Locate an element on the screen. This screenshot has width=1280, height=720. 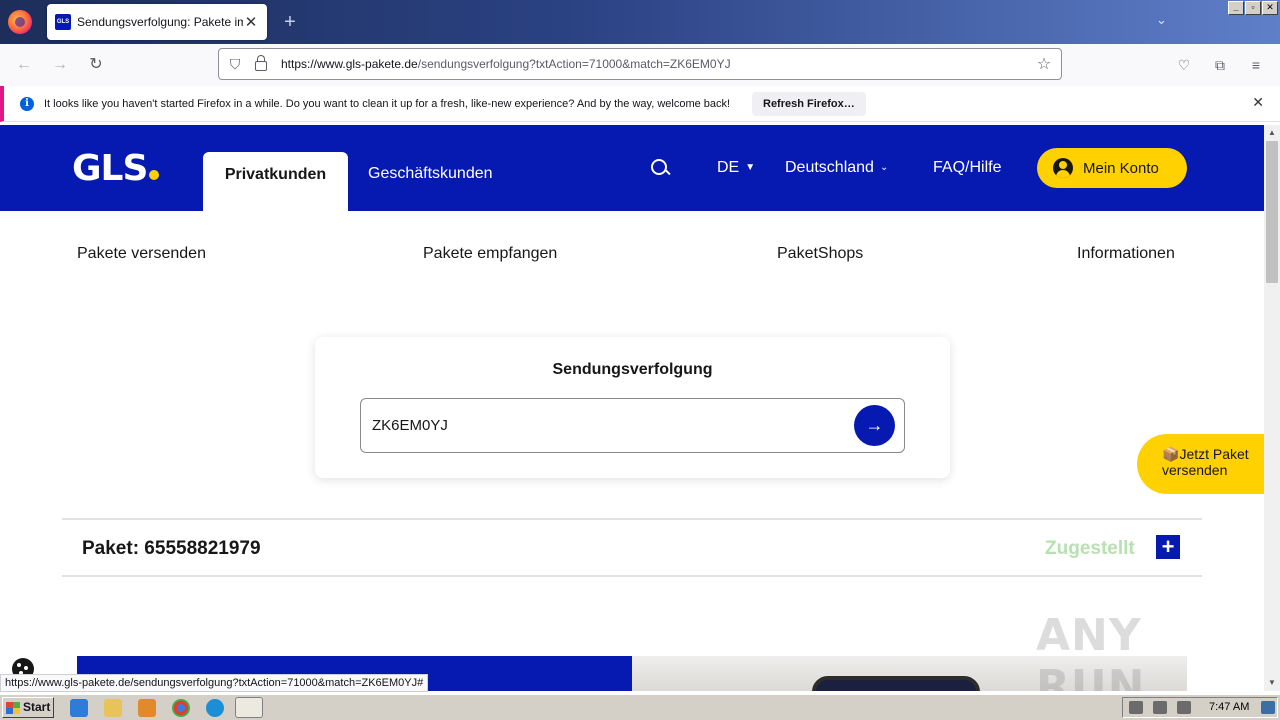
account-button: Mein Konto is located at coordinates (1112, 168).